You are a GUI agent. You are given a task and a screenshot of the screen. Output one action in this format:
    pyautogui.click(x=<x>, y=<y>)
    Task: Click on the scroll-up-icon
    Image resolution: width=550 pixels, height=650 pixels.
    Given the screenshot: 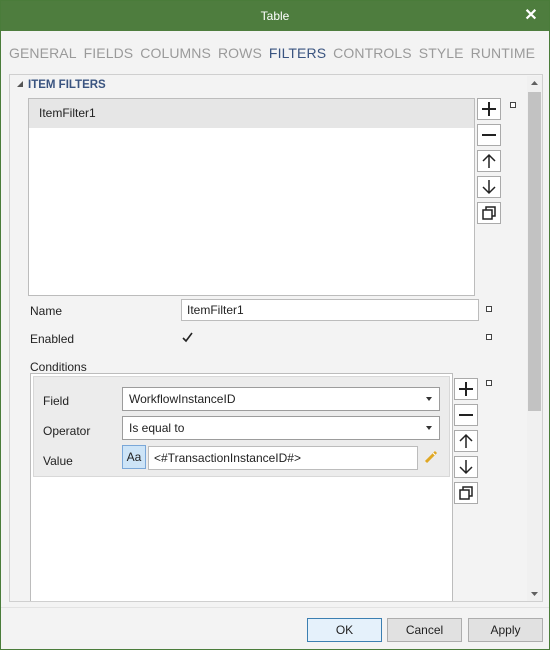 What is the action you would take?
    pyautogui.click(x=534, y=83)
    